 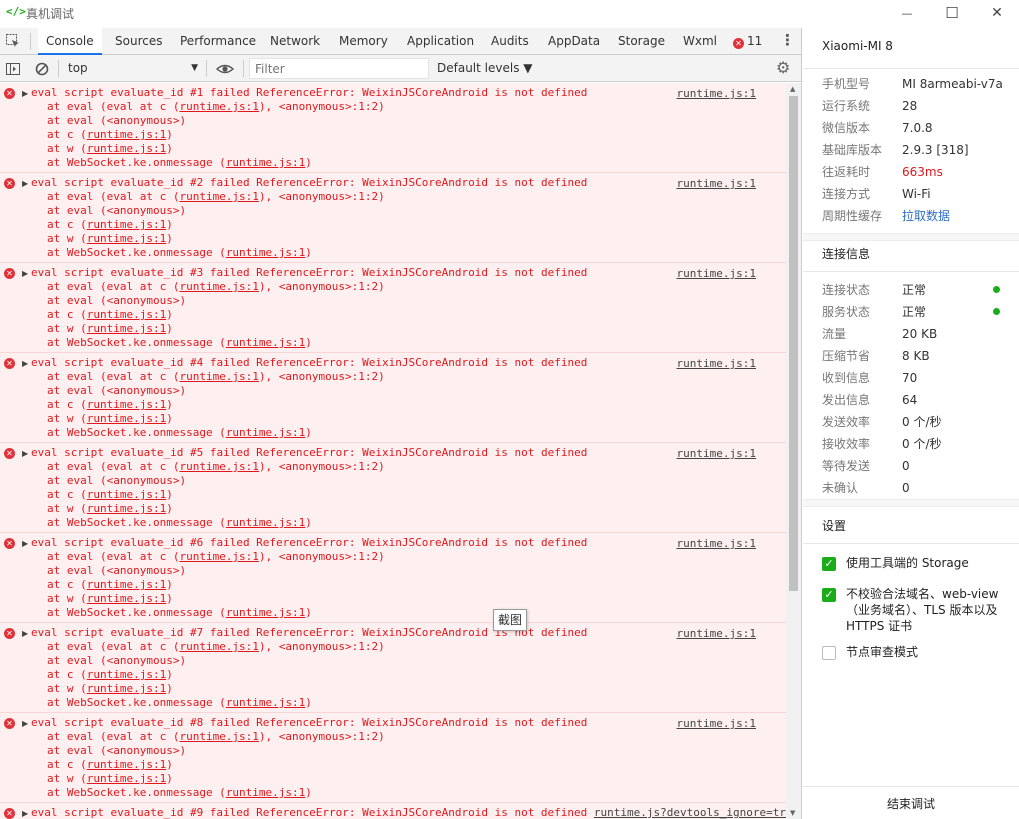 What do you see at coordinates (218, 41) in the screenshot?
I see `tab-performance: Performance` at bounding box center [218, 41].